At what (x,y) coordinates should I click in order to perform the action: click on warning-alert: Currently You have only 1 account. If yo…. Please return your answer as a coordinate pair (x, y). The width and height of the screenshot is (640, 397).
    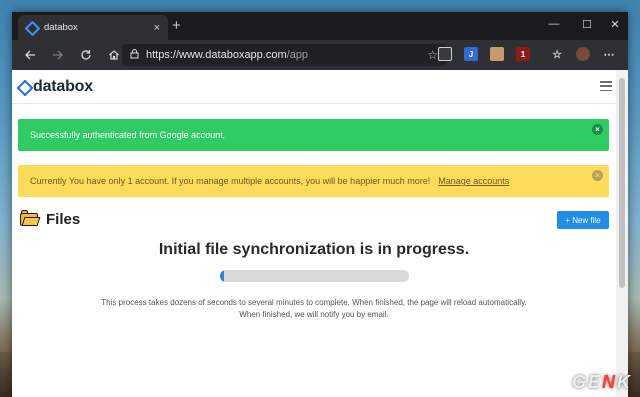
    Looking at the image, I should click on (313, 181).